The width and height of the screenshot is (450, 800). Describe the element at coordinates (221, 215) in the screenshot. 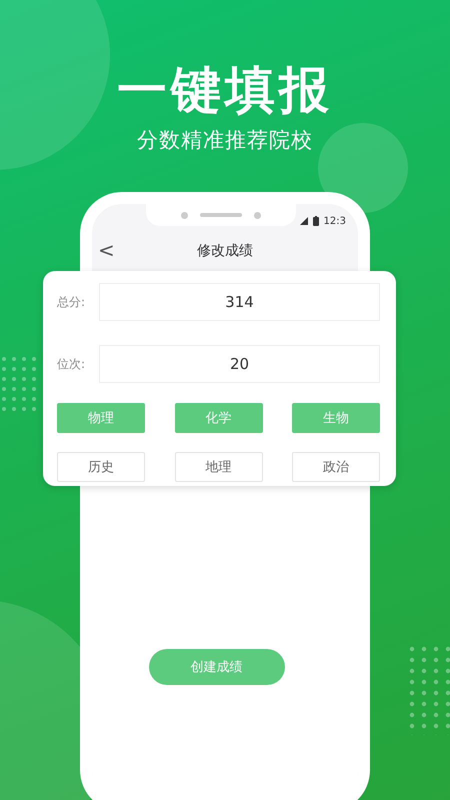

I see `speaker-slot` at that location.